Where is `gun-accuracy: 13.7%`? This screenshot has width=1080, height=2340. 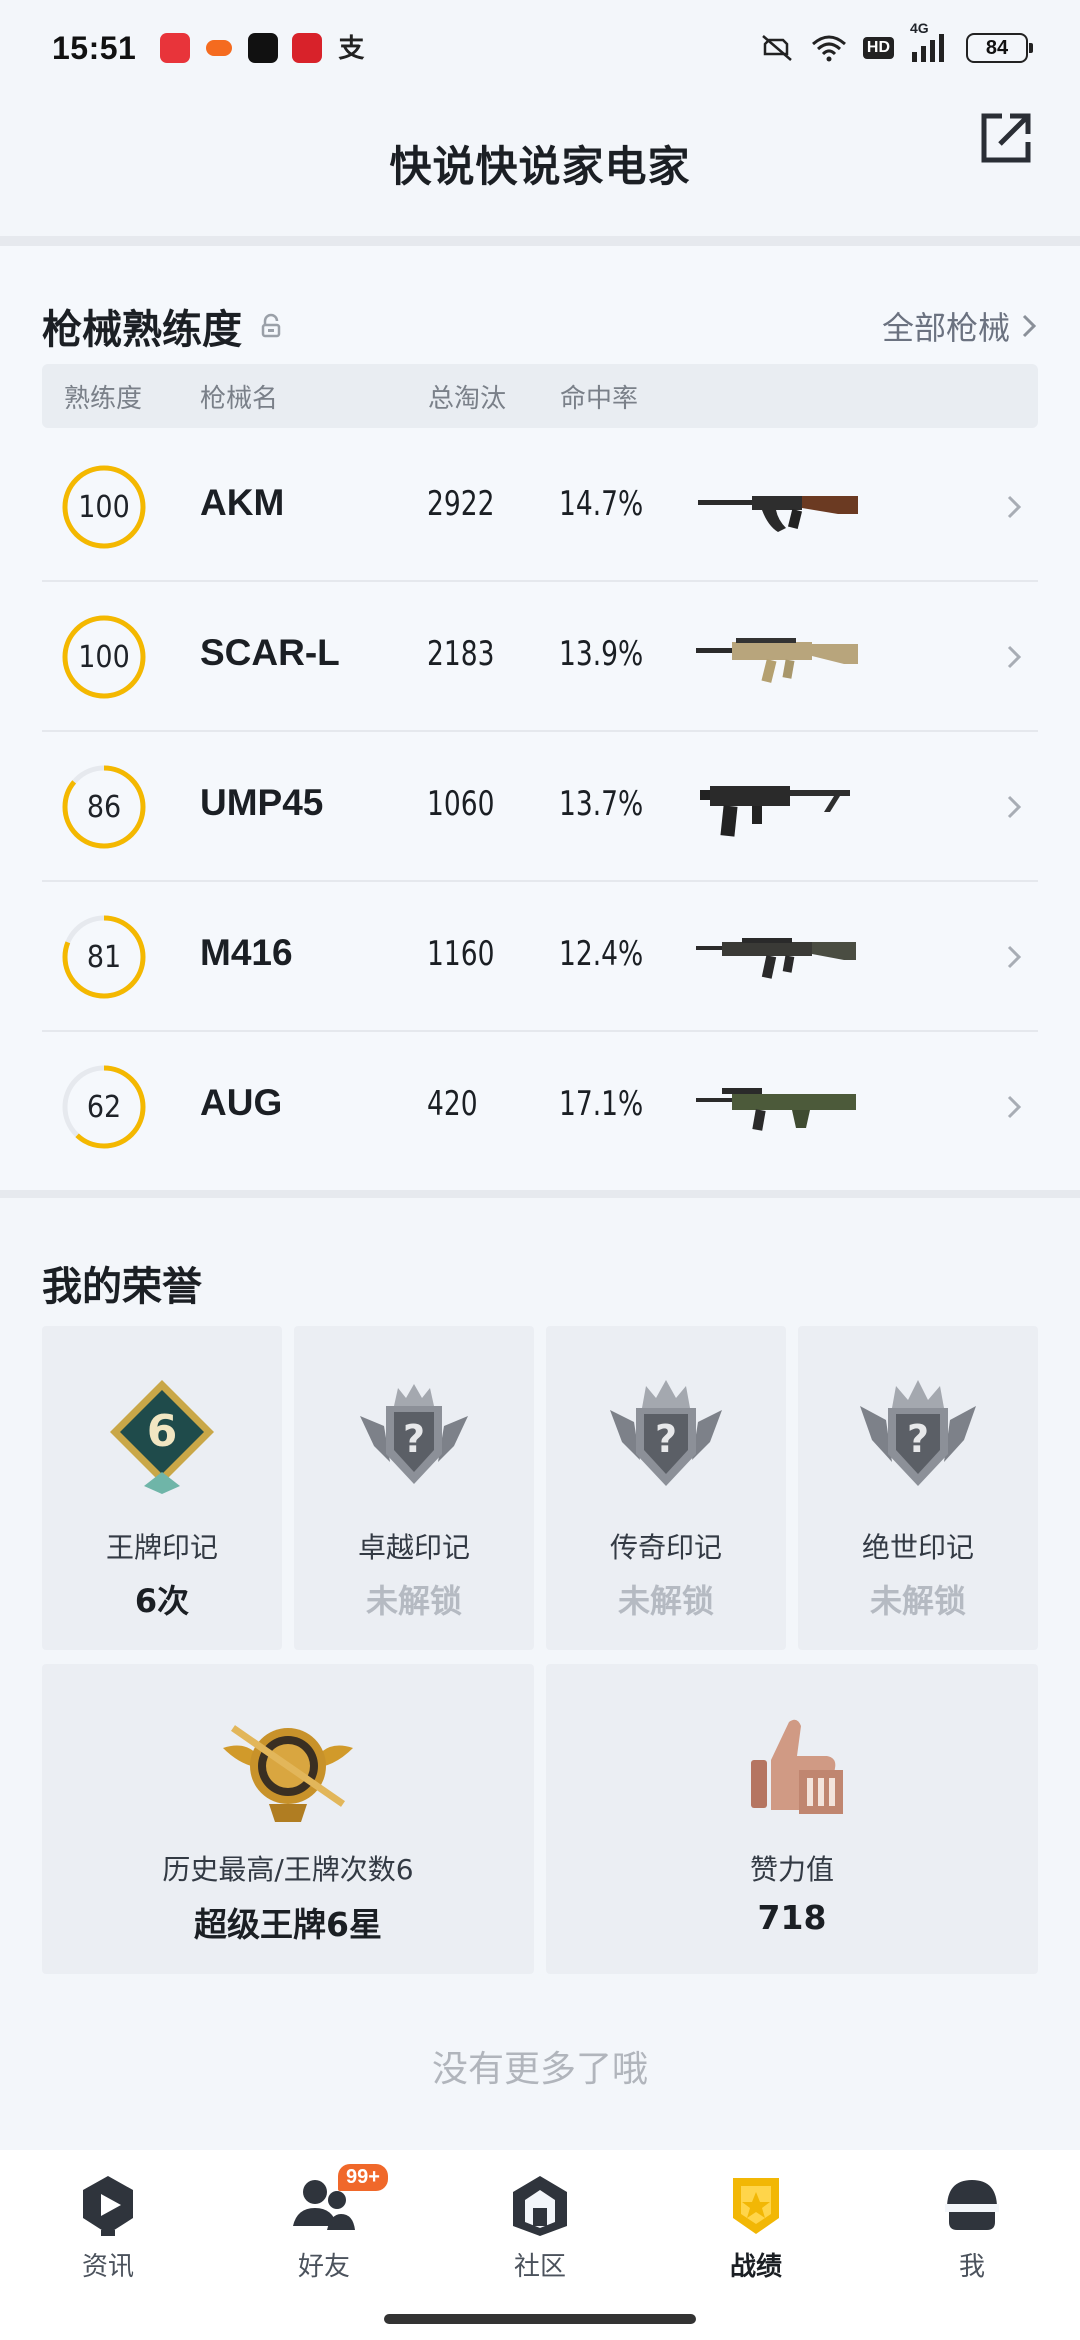 gun-accuracy: 13.7% is located at coordinates (601, 804).